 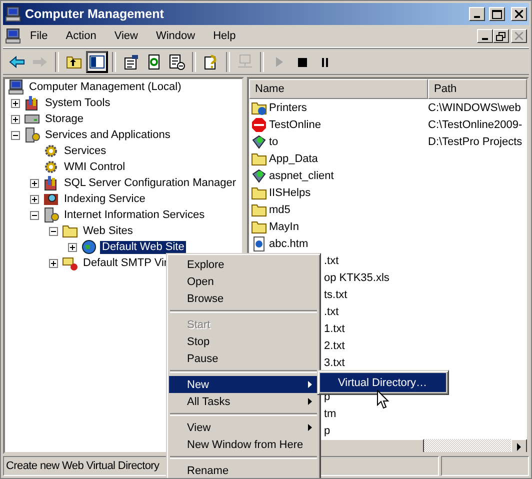 What do you see at coordinates (107, 135) in the screenshot?
I see `tree-item: Services and Applications` at bounding box center [107, 135].